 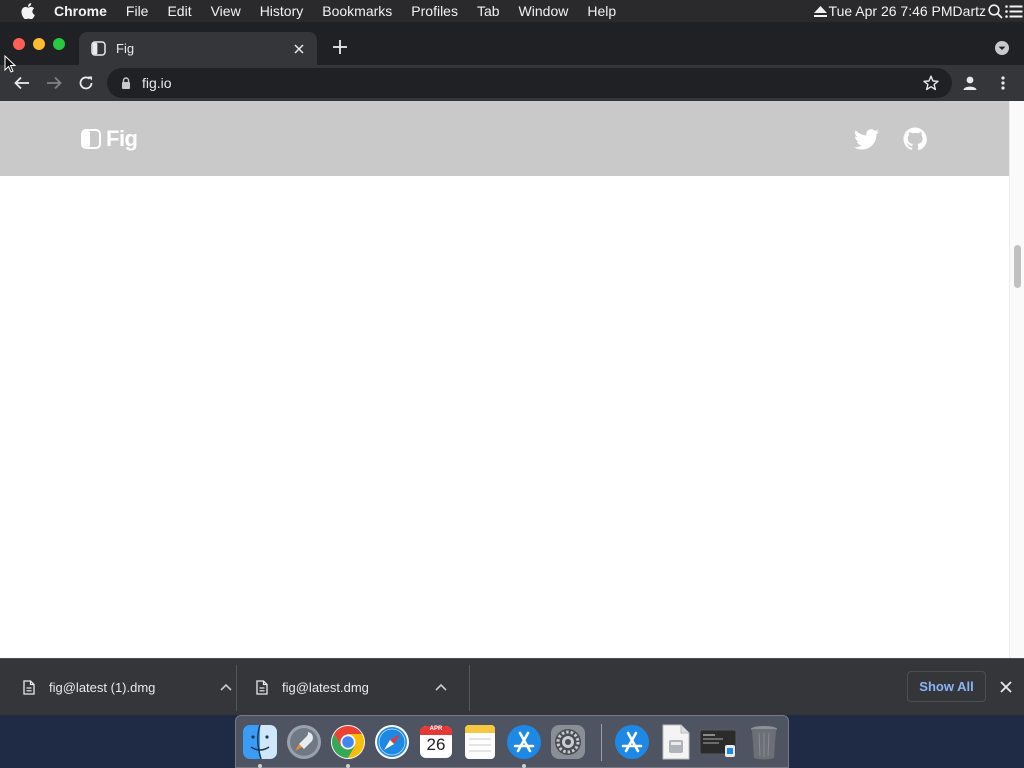 What do you see at coordinates (1017, 266) in the screenshot?
I see `scrollbar-thumb` at bounding box center [1017, 266].